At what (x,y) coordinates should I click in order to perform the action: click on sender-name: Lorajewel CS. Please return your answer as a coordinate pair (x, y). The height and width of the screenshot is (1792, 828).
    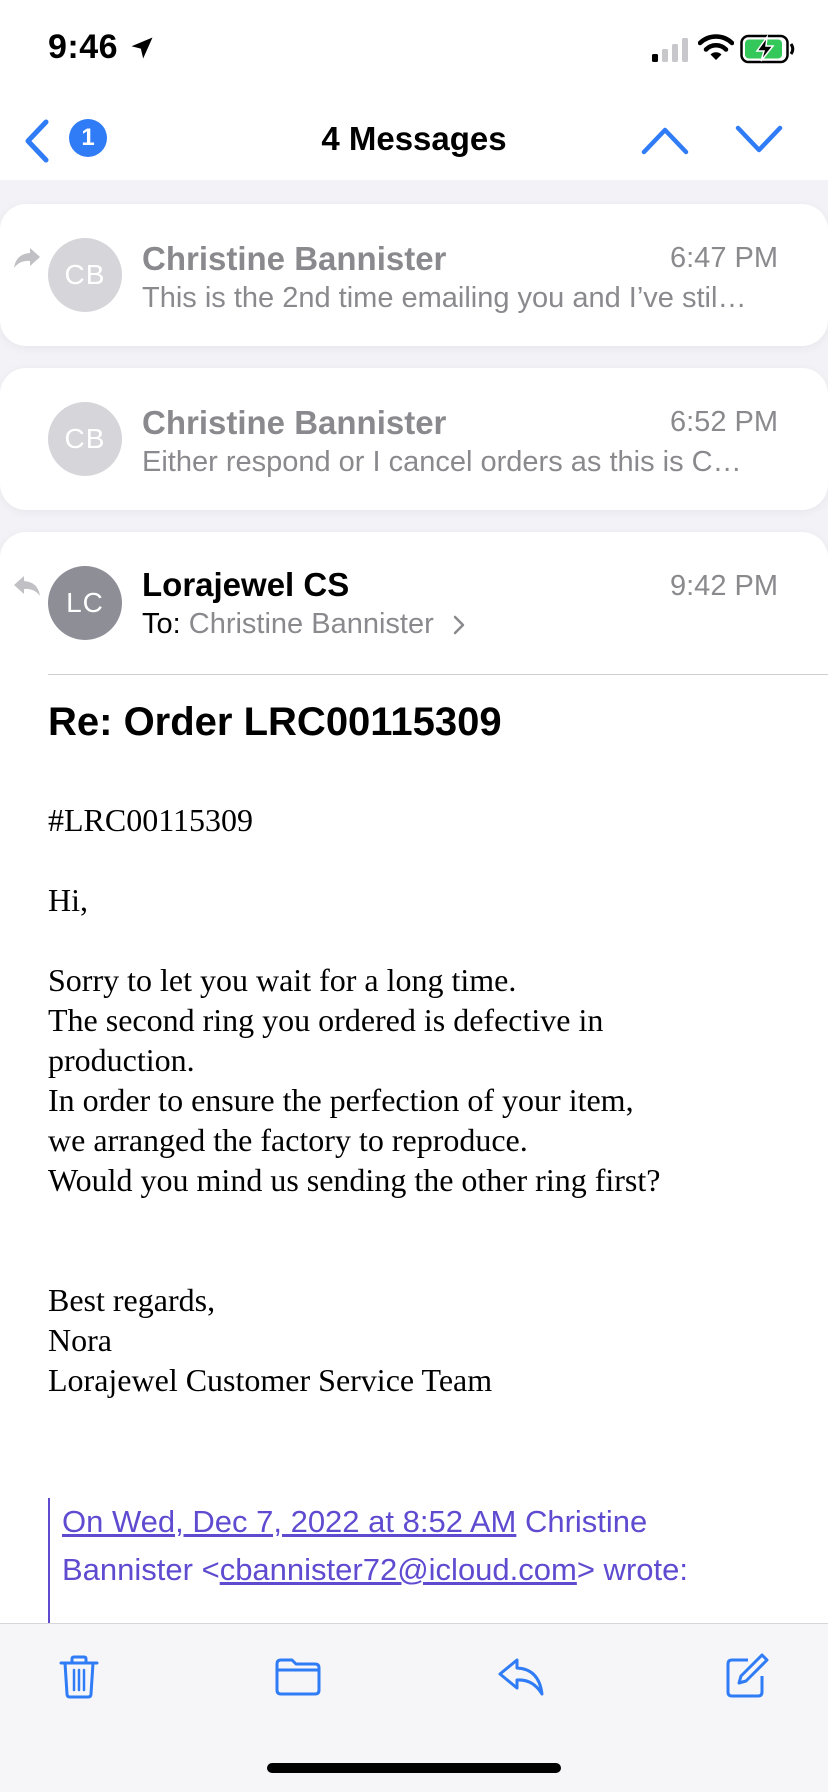
    Looking at the image, I should click on (245, 585).